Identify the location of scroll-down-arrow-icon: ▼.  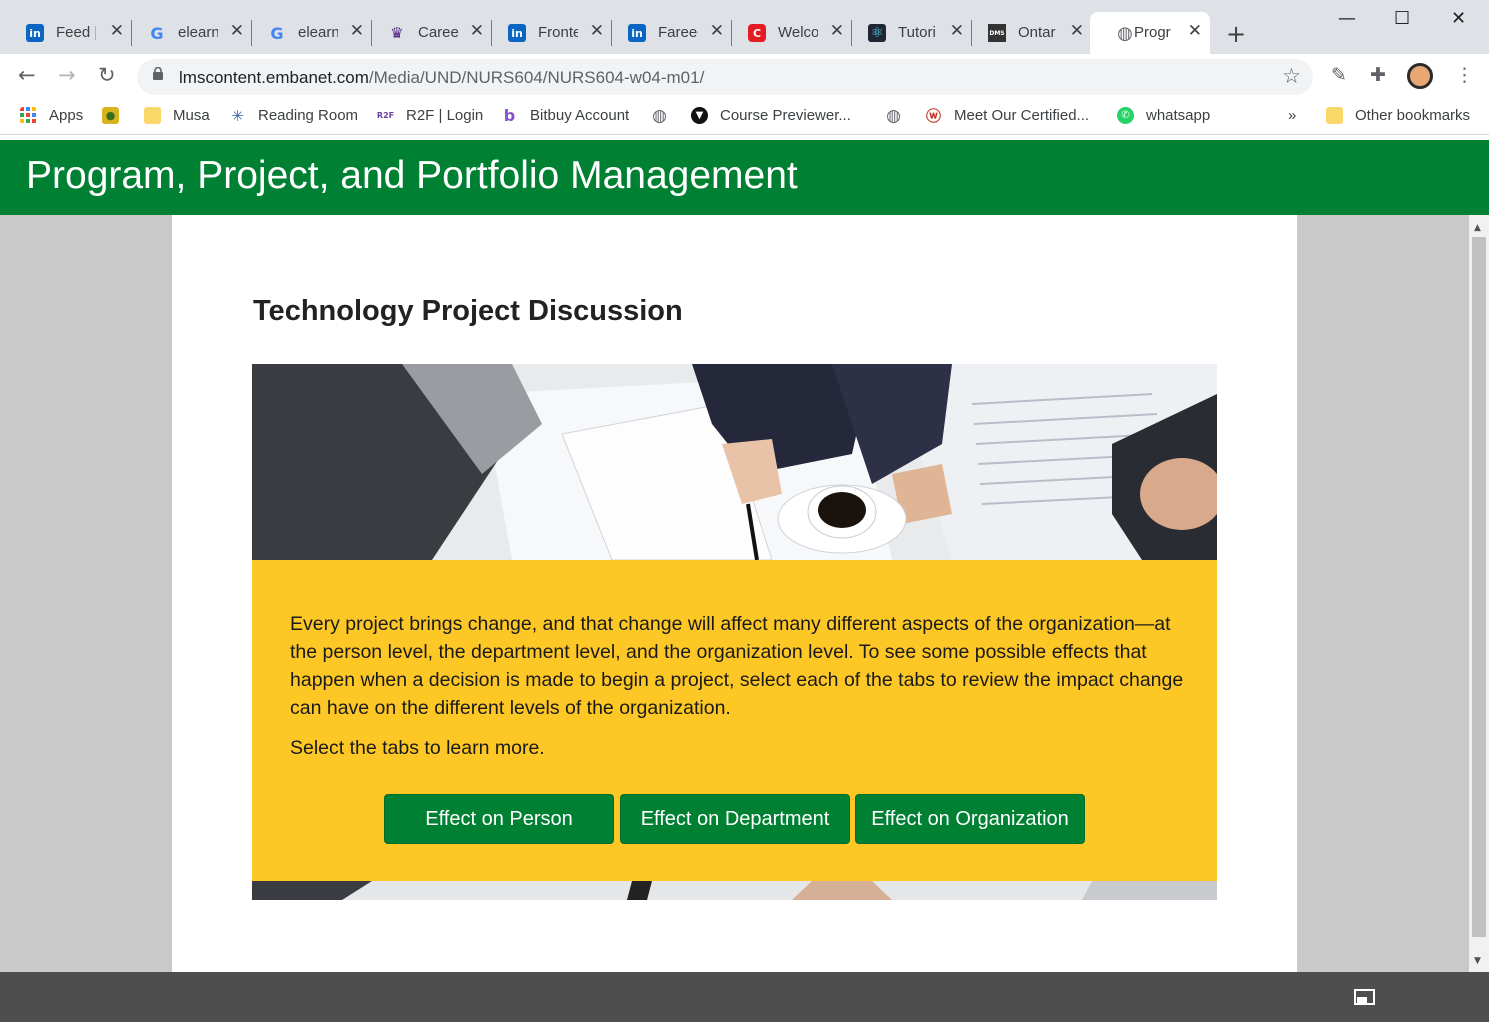
(1477, 961).